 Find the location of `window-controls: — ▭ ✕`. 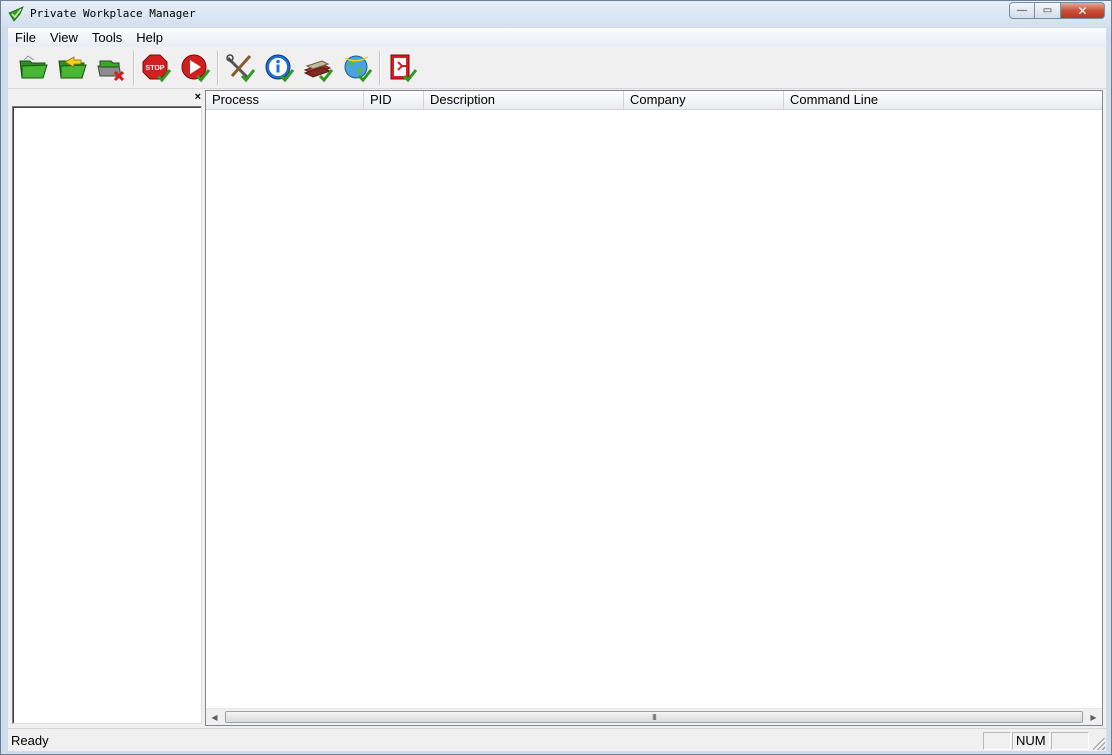

window-controls: — ▭ ✕ is located at coordinates (1057, 10).